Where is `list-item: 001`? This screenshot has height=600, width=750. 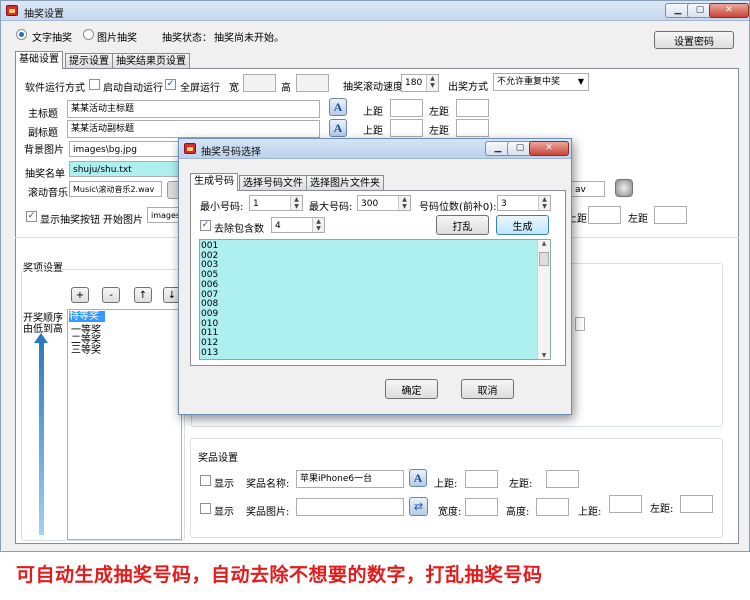 list-item: 001 is located at coordinates (209, 246).